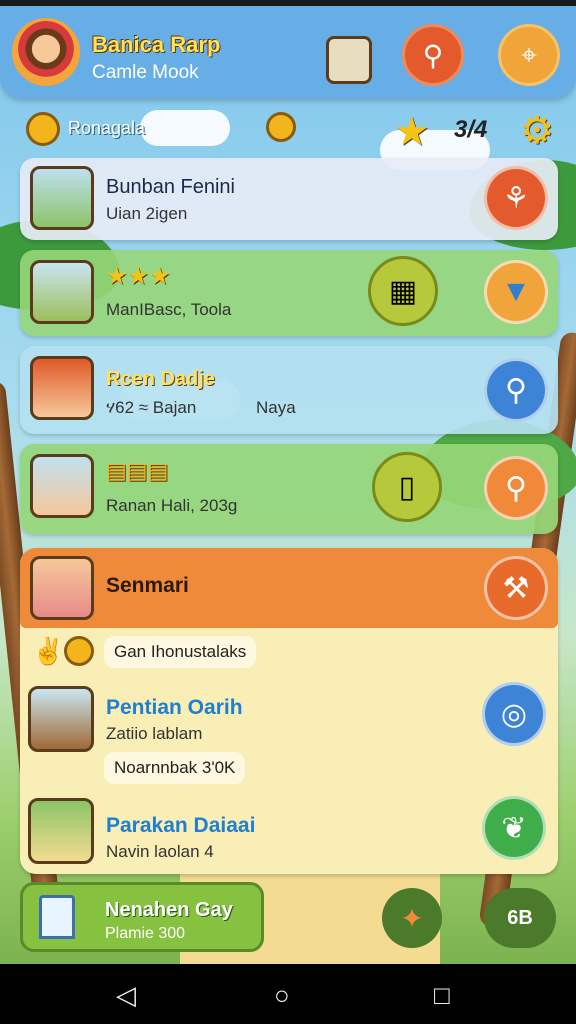 This screenshot has width=576, height=1024. Describe the element at coordinates (57, 917) in the screenshot. I see `home-icon` at that location.